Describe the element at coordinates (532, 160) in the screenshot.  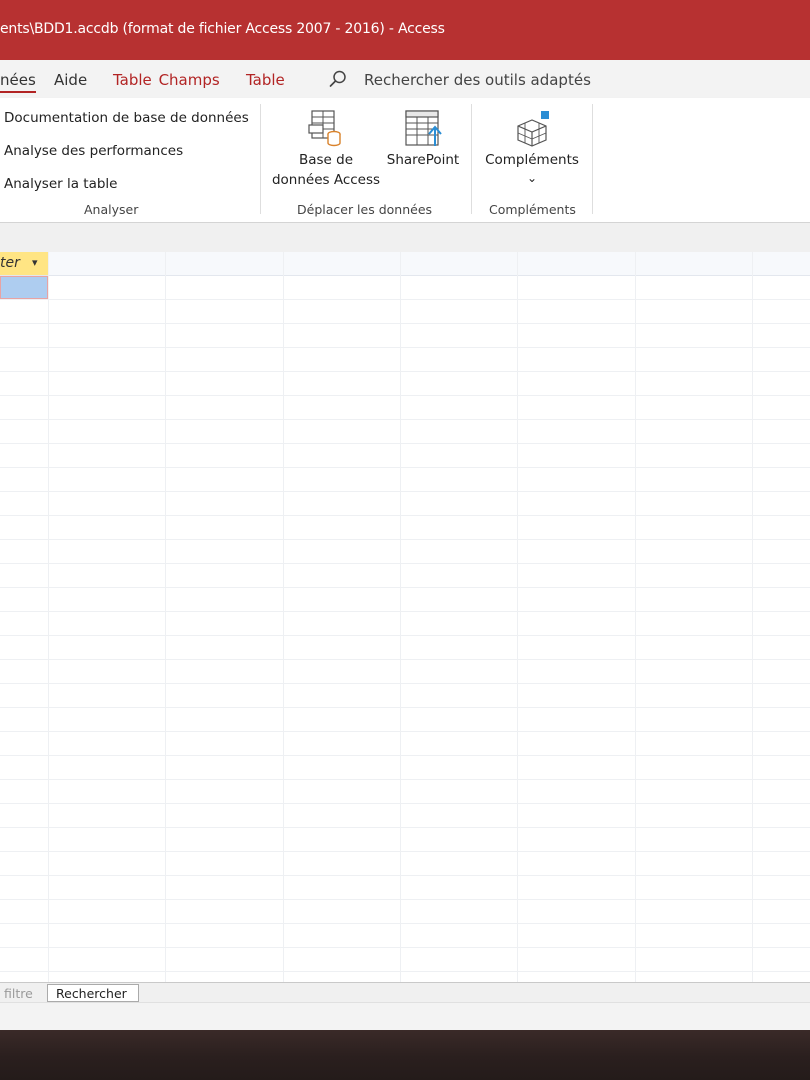
I see `complements-label: Compléments` at that location.